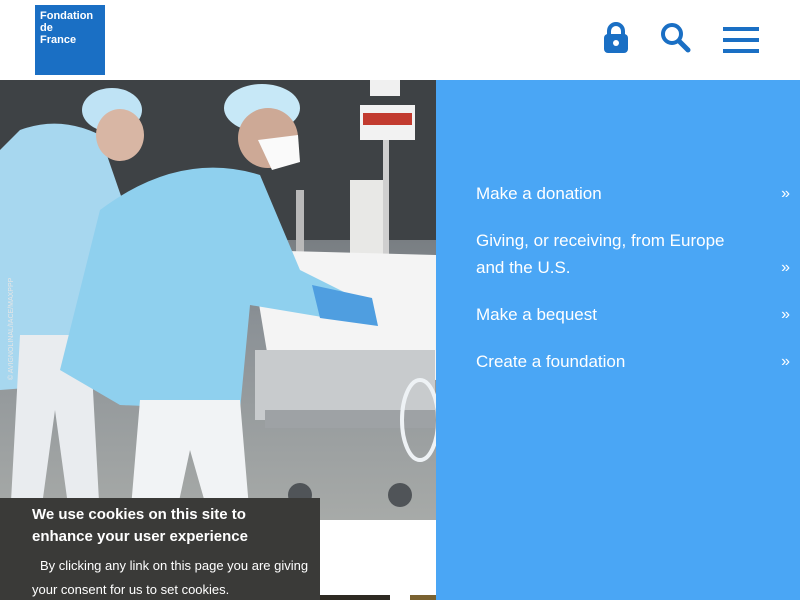 The width and height of the screenshot is (800, 600). What do you see at coordinates (58, 40) in the screenshot?
I see `logo-line-3: France` at bounding box center [58, 40].